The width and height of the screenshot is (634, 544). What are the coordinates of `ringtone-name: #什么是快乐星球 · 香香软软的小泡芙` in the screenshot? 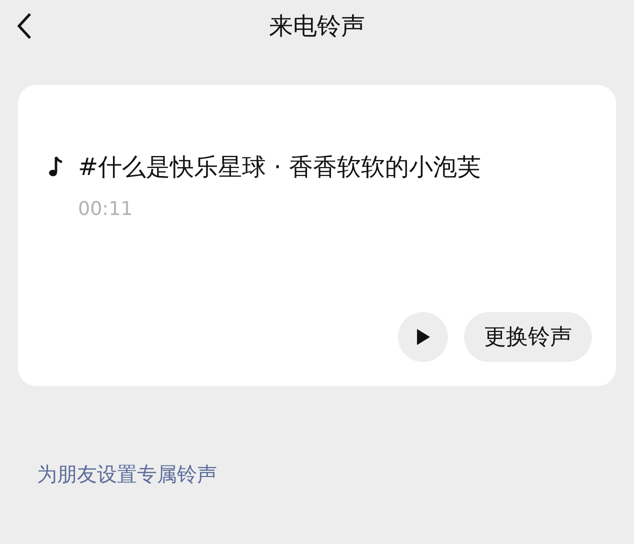 It's located at (279, 167).